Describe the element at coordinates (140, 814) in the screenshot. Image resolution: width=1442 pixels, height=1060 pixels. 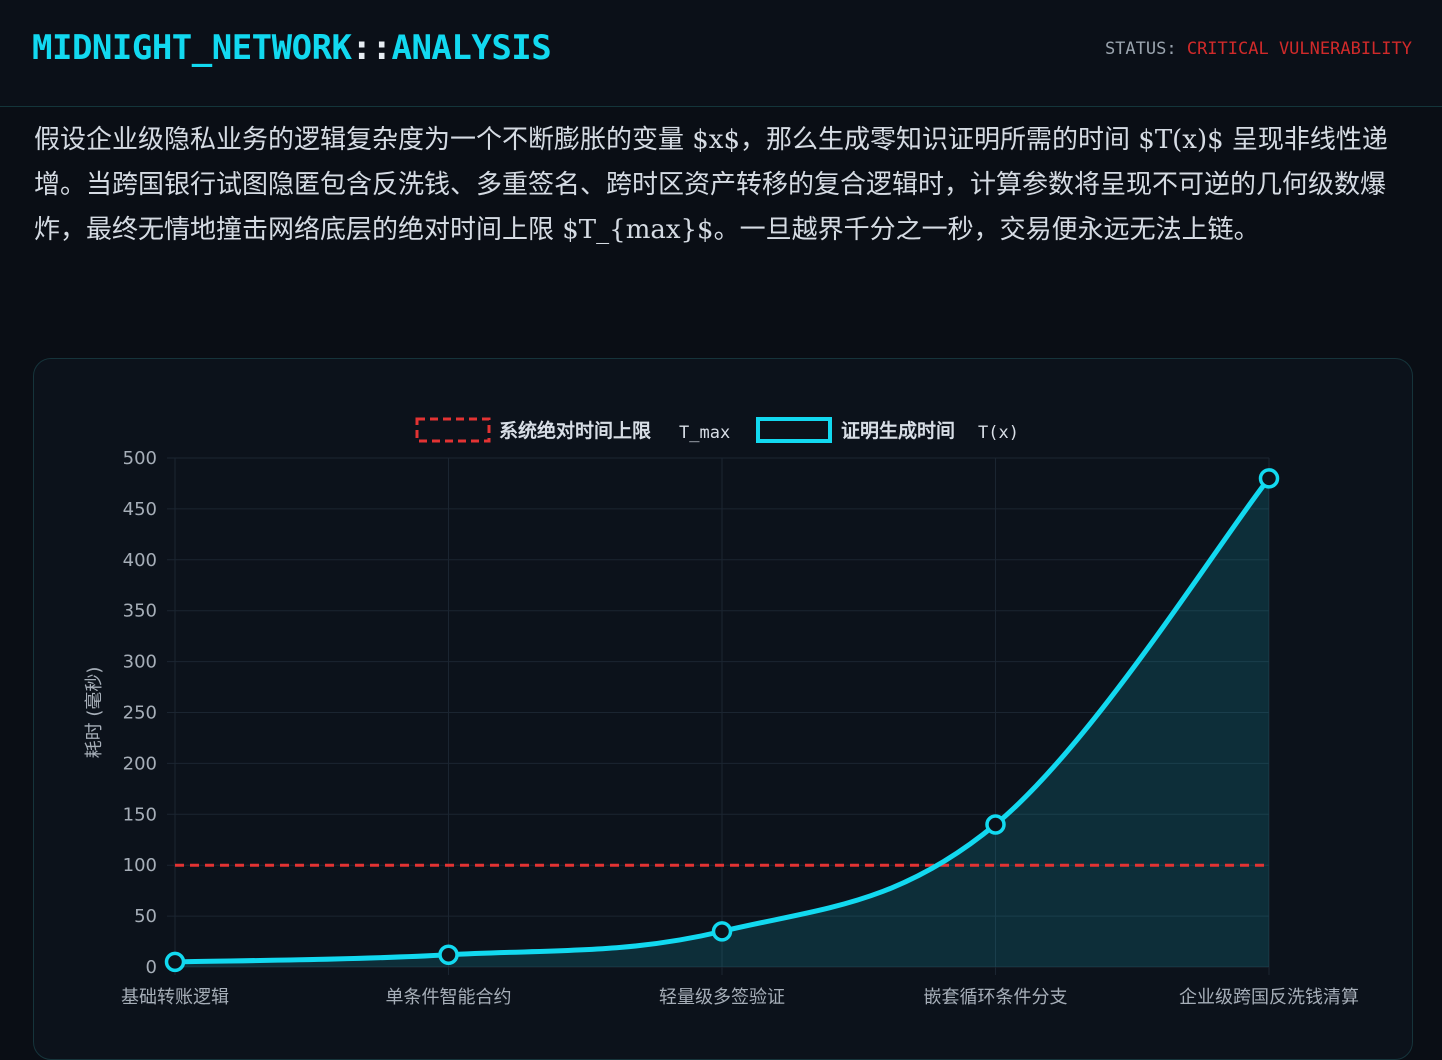
I see `y-tick-label: 150` at that location.